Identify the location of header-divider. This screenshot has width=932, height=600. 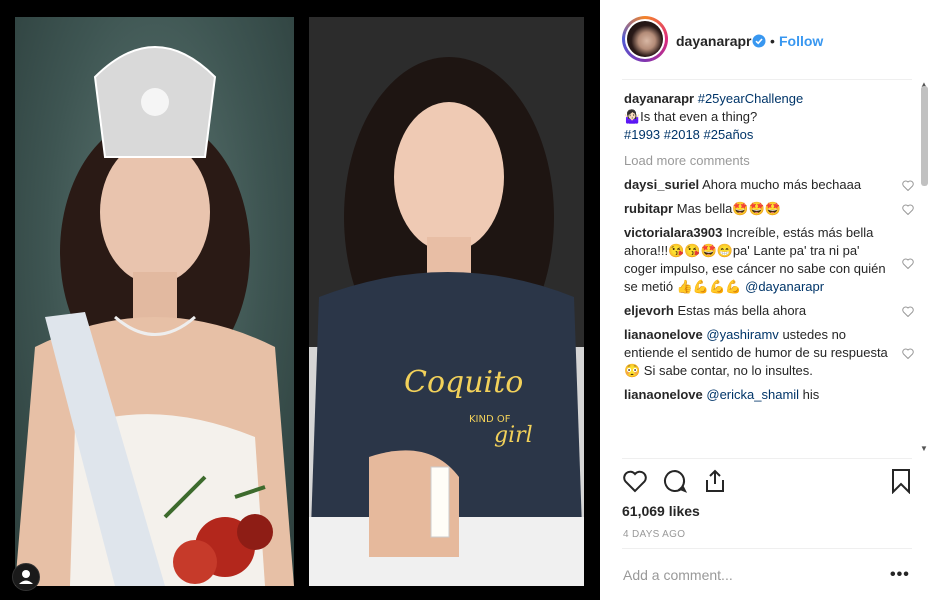
(767, 79).